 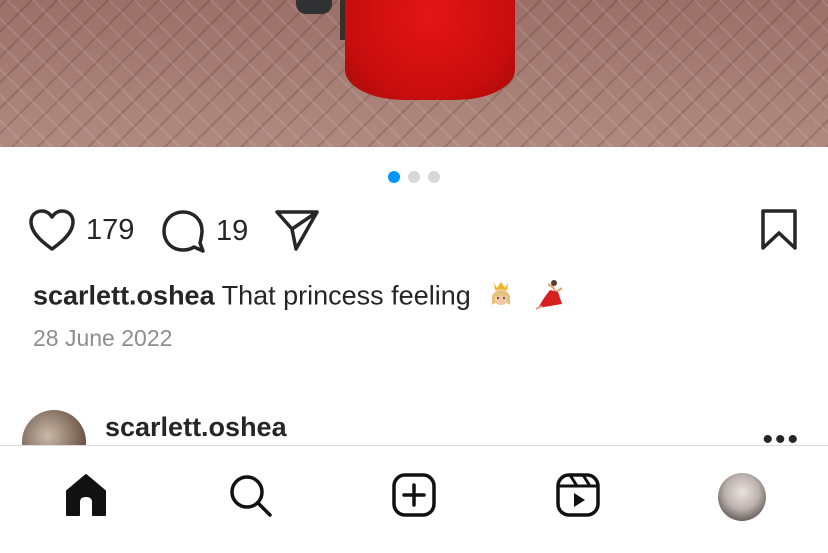 What do you see at coordinates (124, 296) in the screenshot?
I see `caption-username: scarlett.oshea` at bounding box center [124, 296].